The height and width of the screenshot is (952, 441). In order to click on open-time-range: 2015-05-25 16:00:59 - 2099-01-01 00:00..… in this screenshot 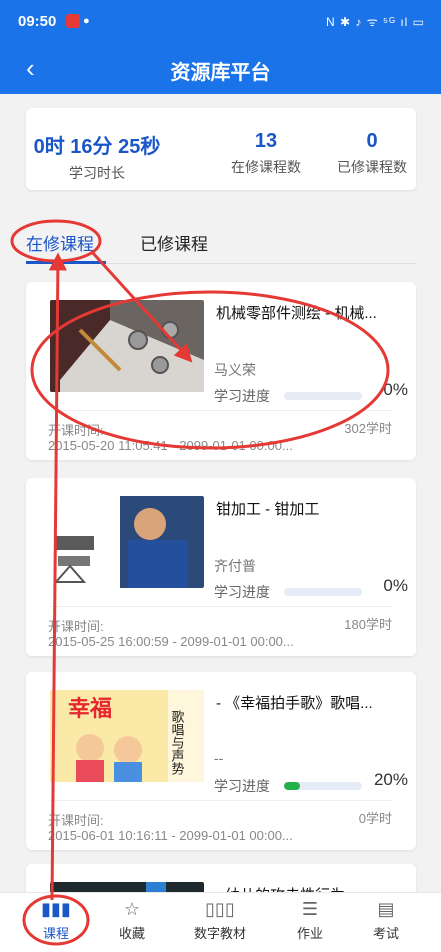, I will do `click(171, 641)`.